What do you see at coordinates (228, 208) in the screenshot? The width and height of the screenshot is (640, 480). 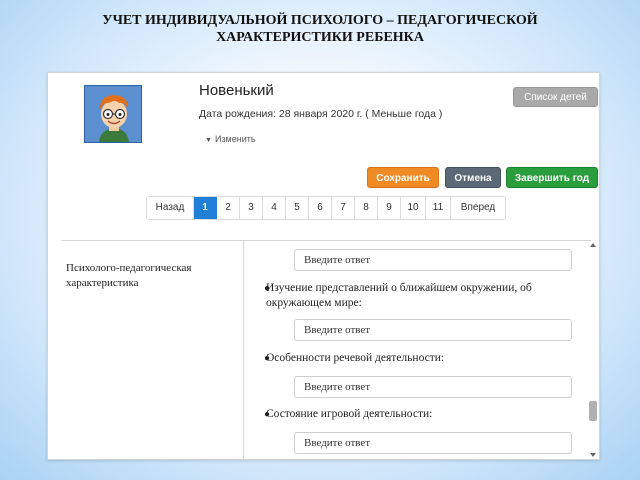 I see `page-button-2: 2` at bounding box center [228, 208].